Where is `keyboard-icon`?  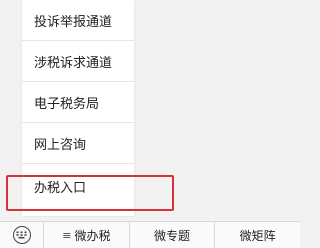
keyboard-icon is located at coordinates (21, 235).